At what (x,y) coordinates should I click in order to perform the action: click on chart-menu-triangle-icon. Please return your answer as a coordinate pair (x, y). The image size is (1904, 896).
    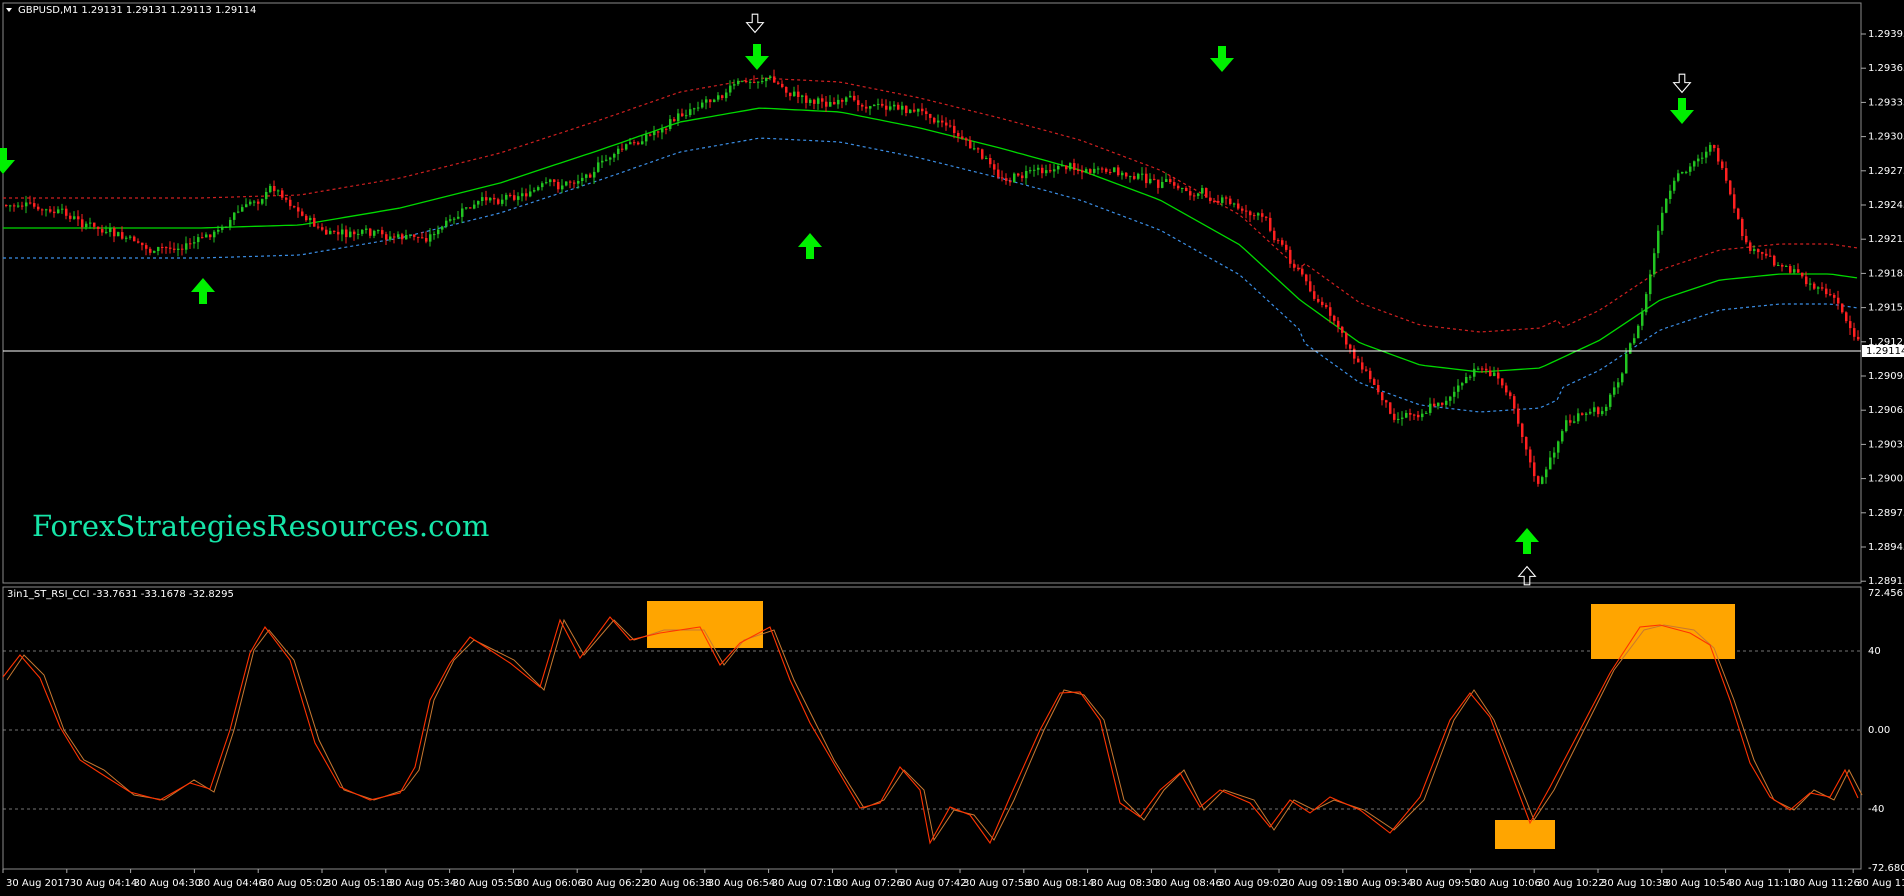
    Looking at the image, I should click on (9, 10).